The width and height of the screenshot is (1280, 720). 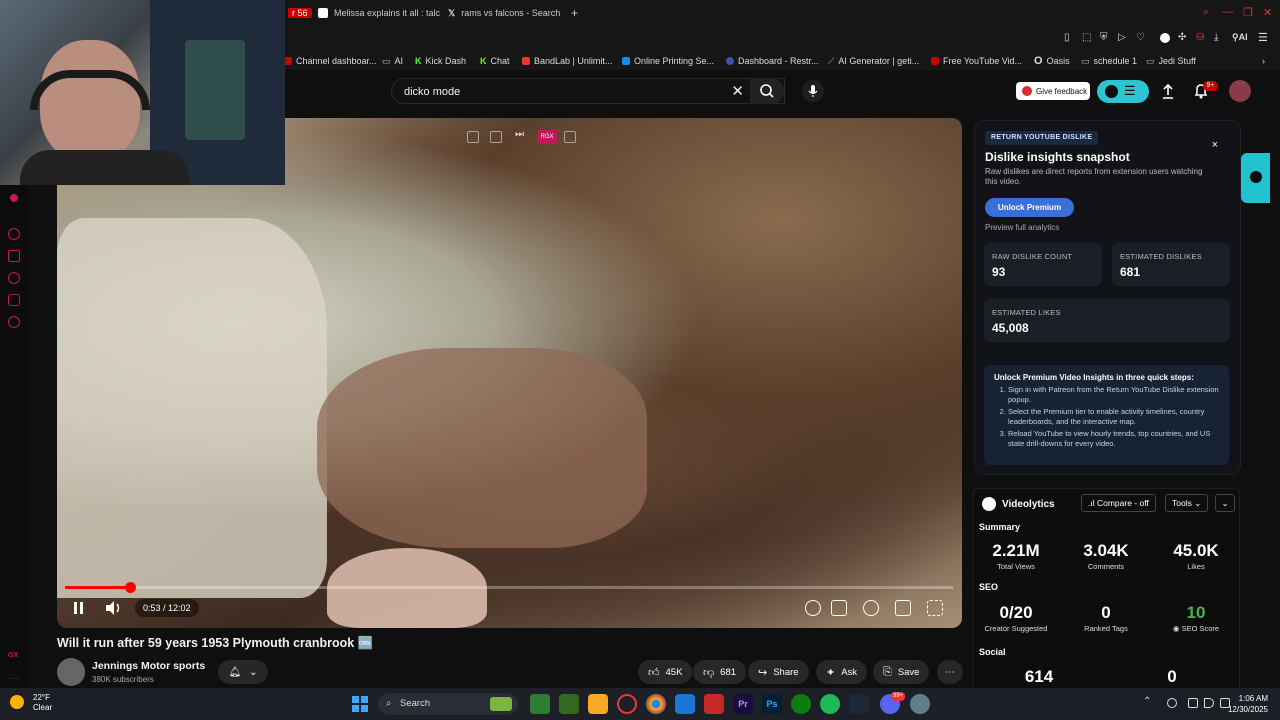 What do you see at coordinates (130, 587) in the screenshot?
I see `progress-scrubber` at bounding box center [130, 587].